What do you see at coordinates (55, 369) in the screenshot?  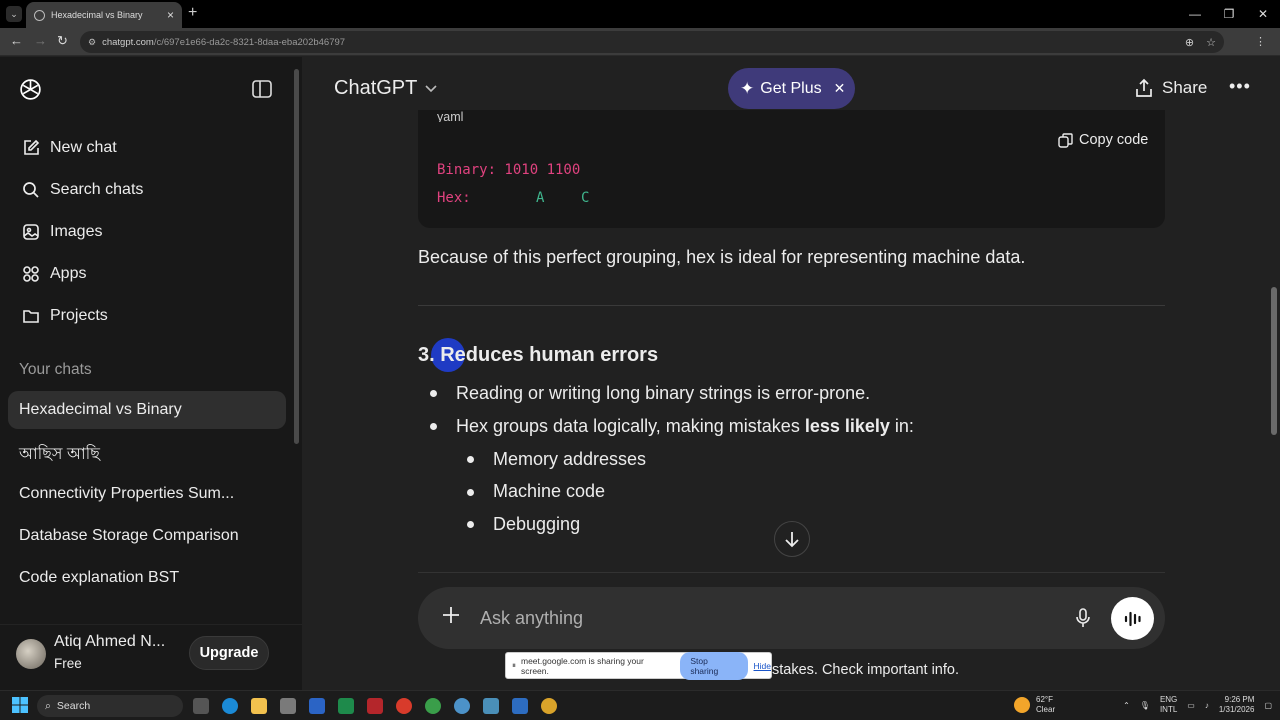 I see `your-chats-heading: Your chats` at bounding box center [55, 369].